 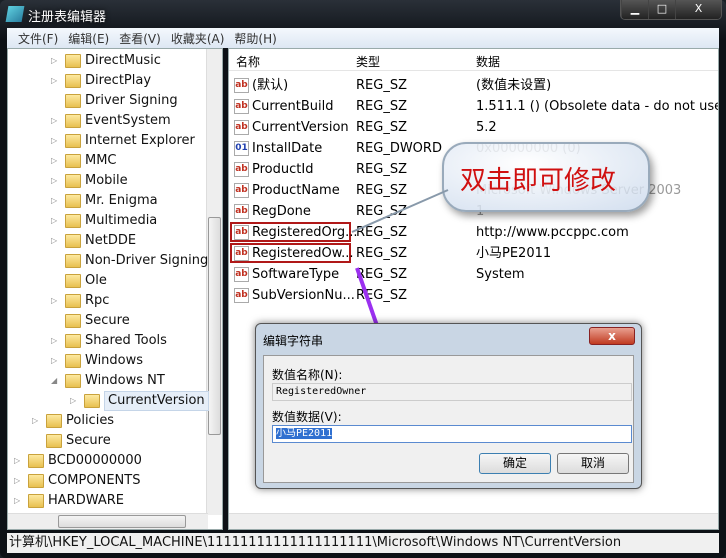 I want to click on value-name-field: RegisteredOwner, so click(x=452, y=392).